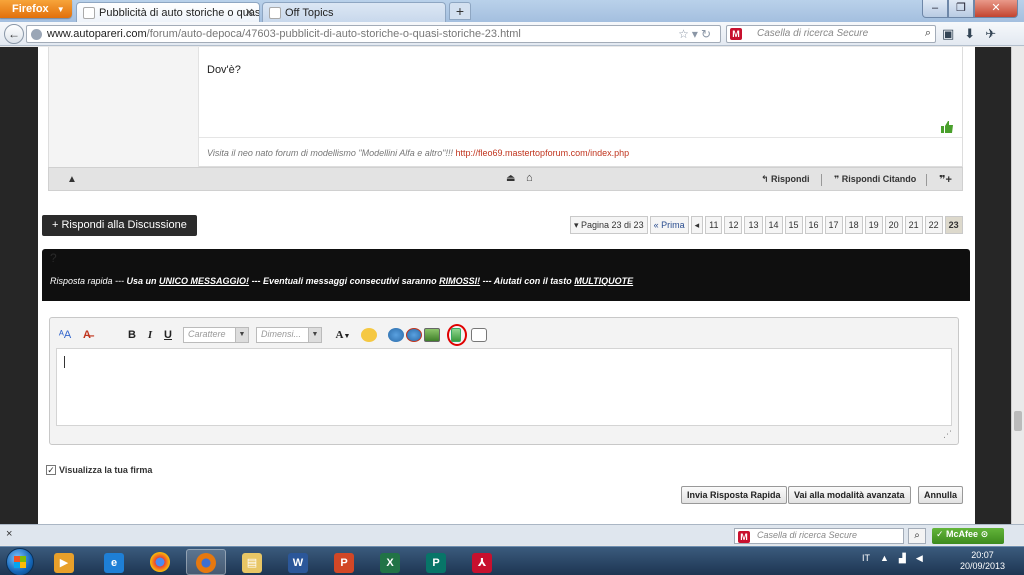  I want to click on start-button, so click(20, 561).